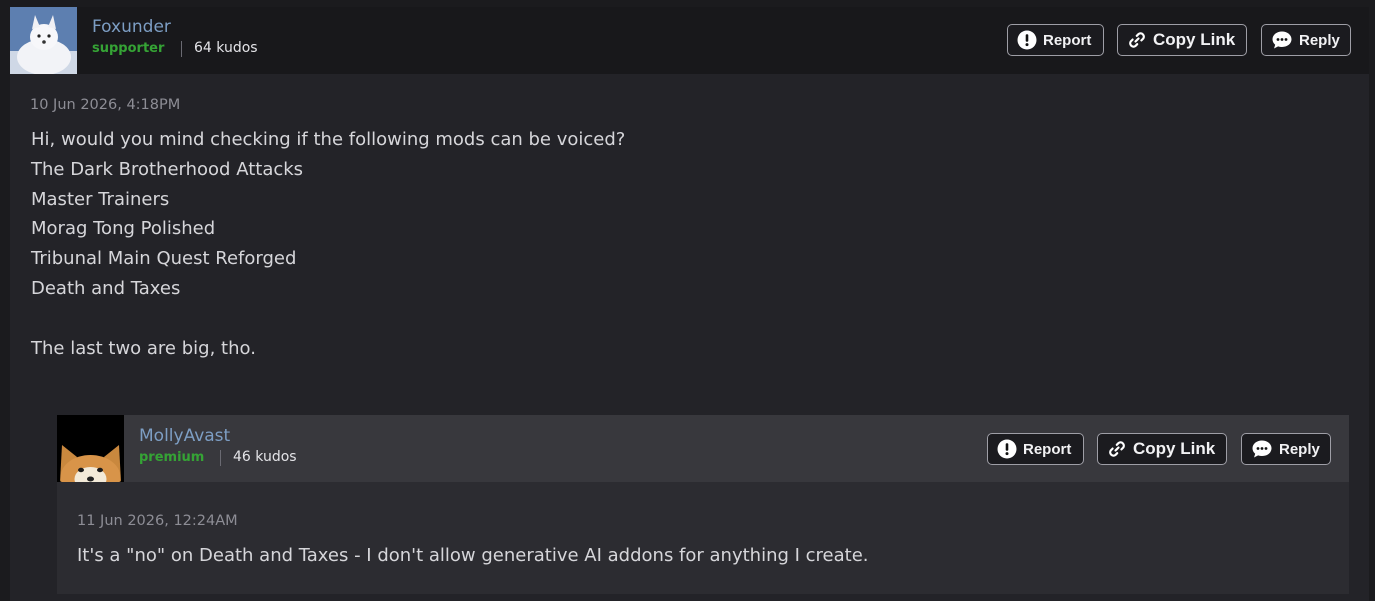  Describe the element at coordinates (100, 199) in the screenshot. I see `post-body-line: Master Trainers` at that location.